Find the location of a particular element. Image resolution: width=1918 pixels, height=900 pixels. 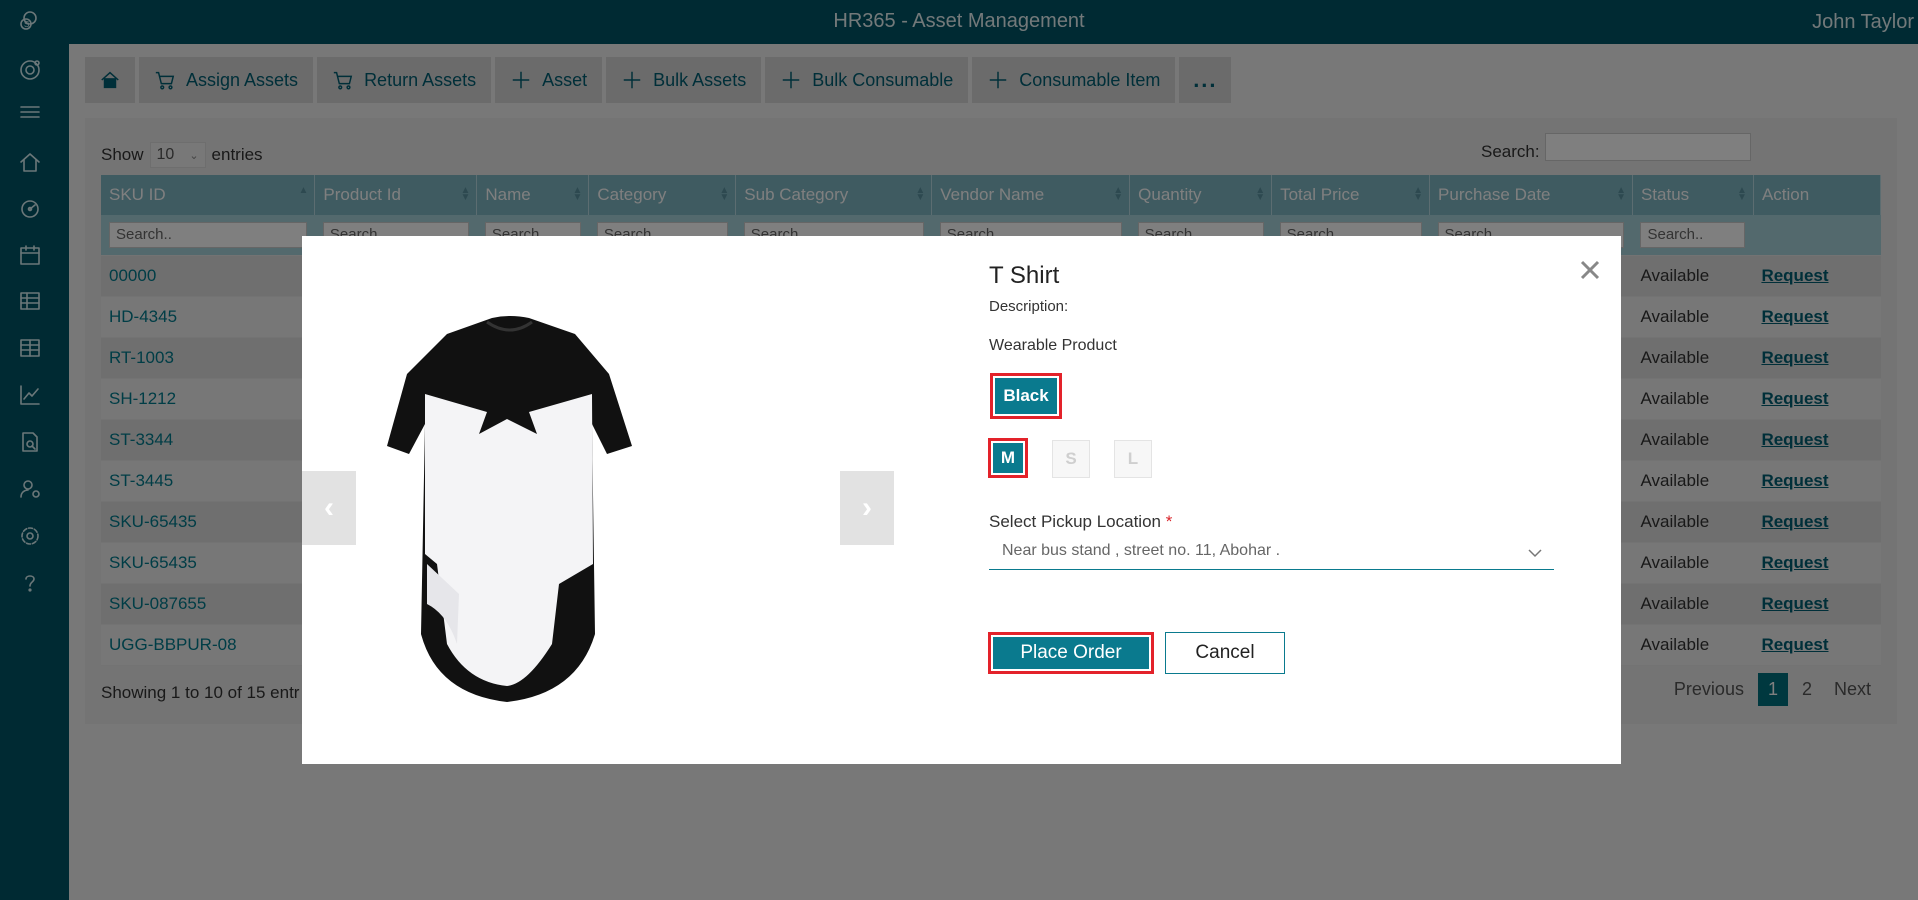

size-s-button: S is located at coordinates (1071, 459).